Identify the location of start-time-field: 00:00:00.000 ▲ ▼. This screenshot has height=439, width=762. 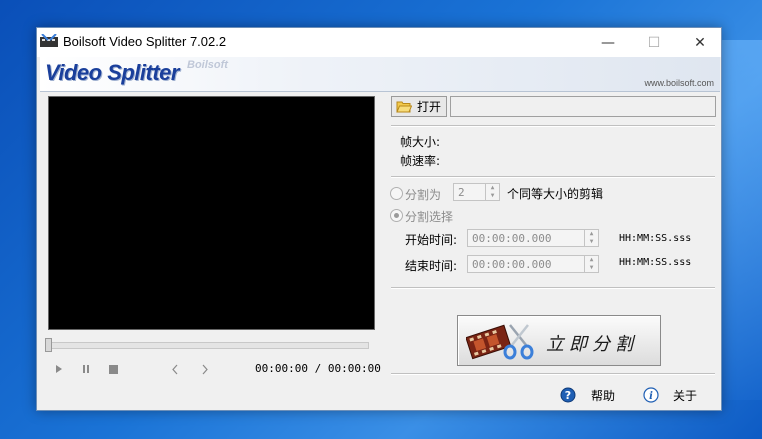
(533, 238).